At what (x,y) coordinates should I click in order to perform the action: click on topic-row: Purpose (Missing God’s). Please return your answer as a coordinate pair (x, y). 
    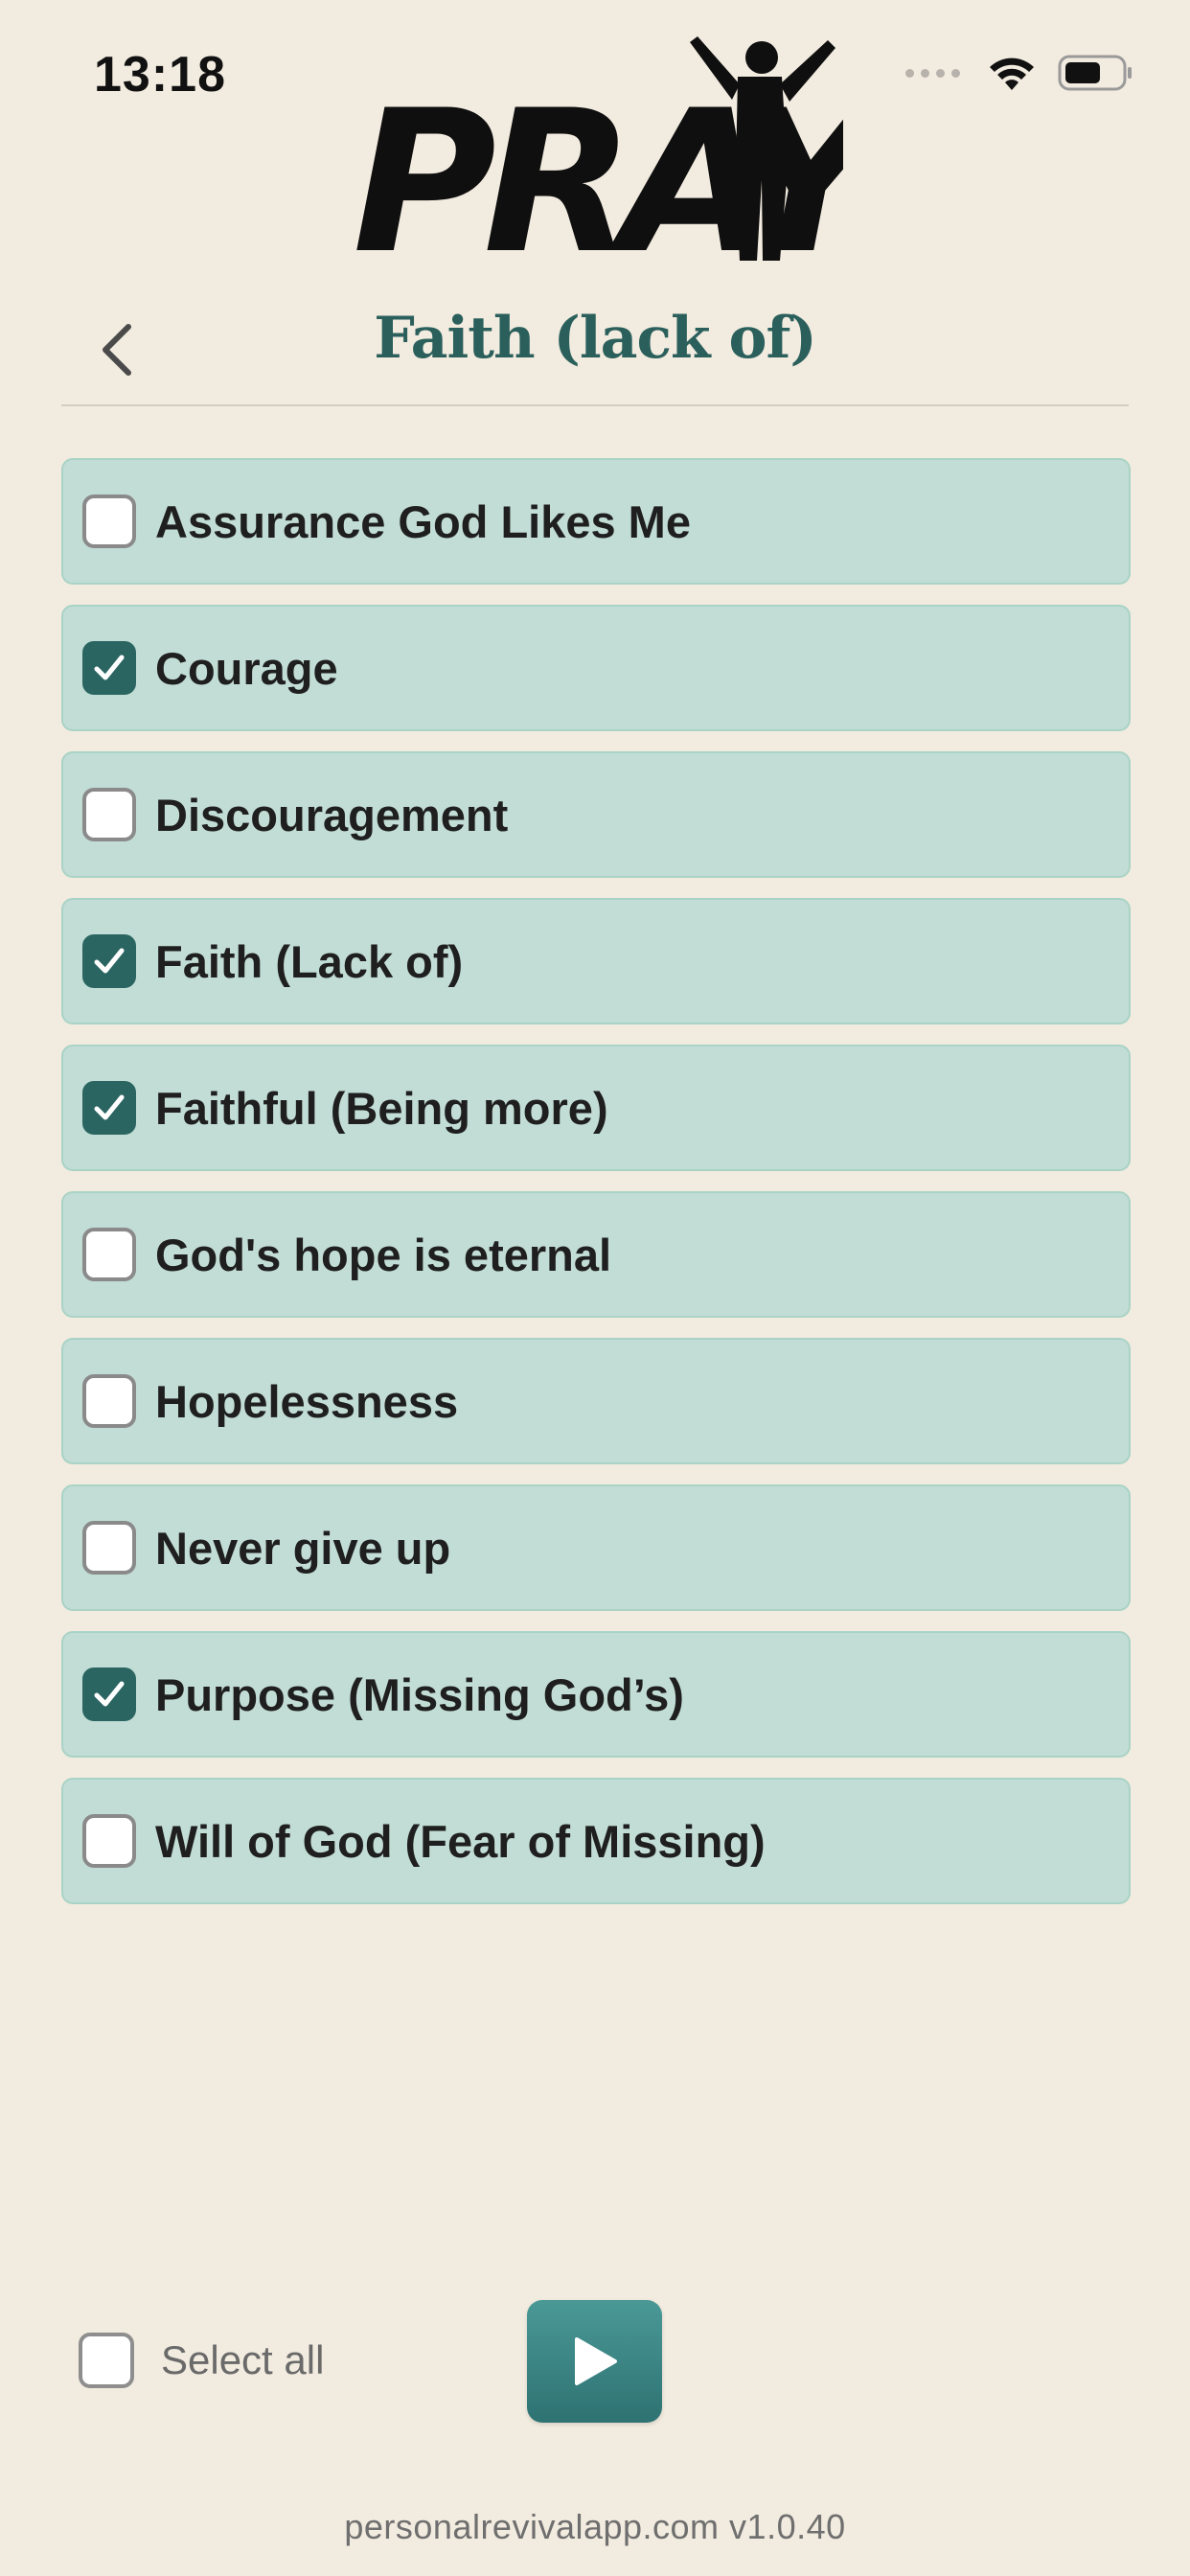
    Looking at the image, I should click on (596, 1694).